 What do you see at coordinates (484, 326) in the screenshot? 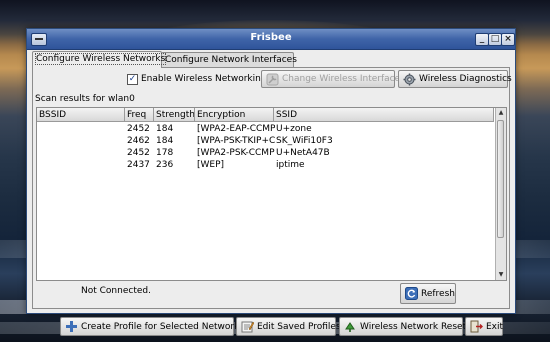
I see `exit-button: Exit` at bounding box center [484, 326].